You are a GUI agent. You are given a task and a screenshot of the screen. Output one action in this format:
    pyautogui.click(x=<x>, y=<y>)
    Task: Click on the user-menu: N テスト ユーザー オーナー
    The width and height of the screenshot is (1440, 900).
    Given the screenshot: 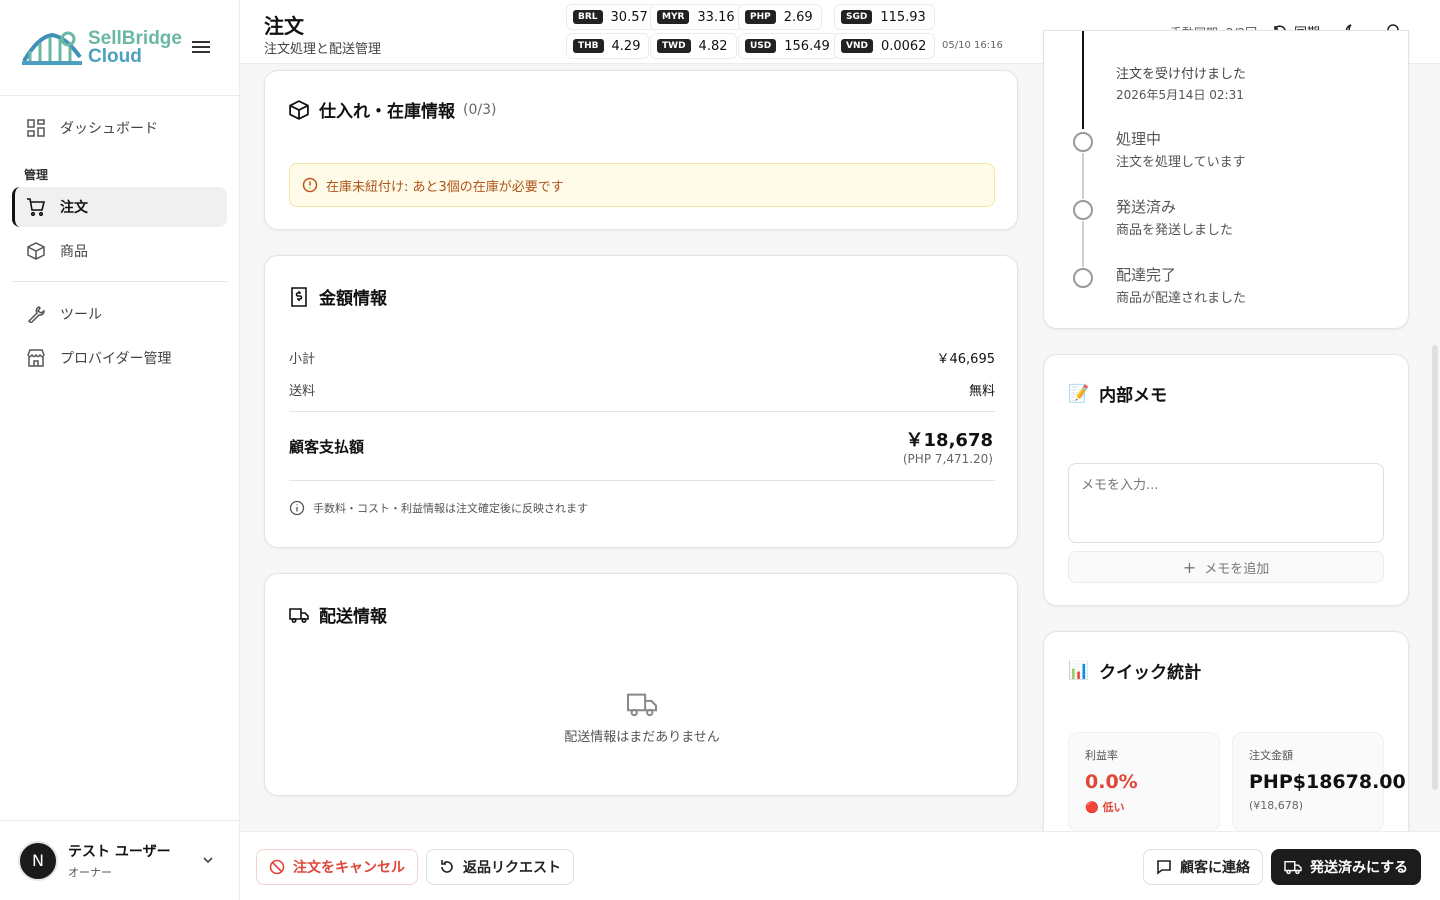 What is the action you would take?
    pyautogui.click(x=119, y=860)
    